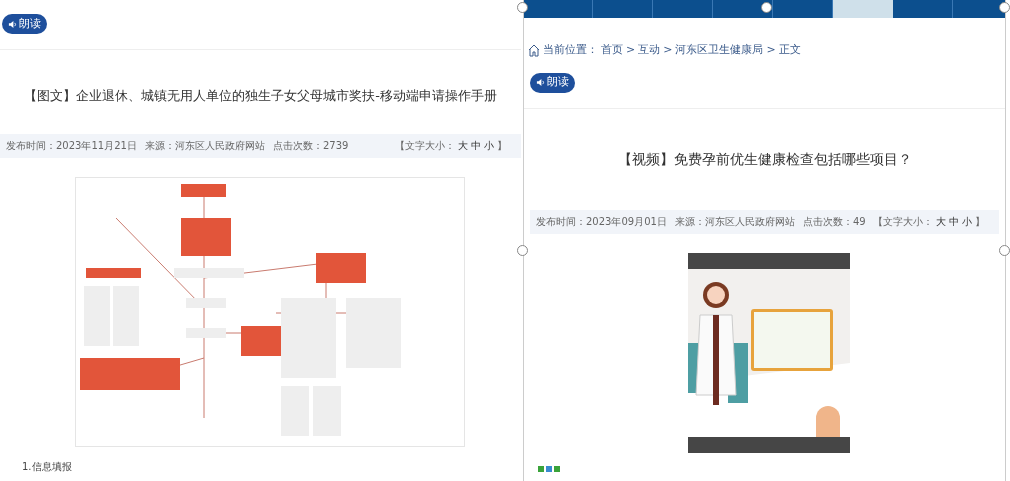 The height and width of the screenshot is (481, 1010). What do you see at coordinates (310, 146) in the screenshot?
I see `view-count: 点击次数：2739` at bounding box center [310, 146].